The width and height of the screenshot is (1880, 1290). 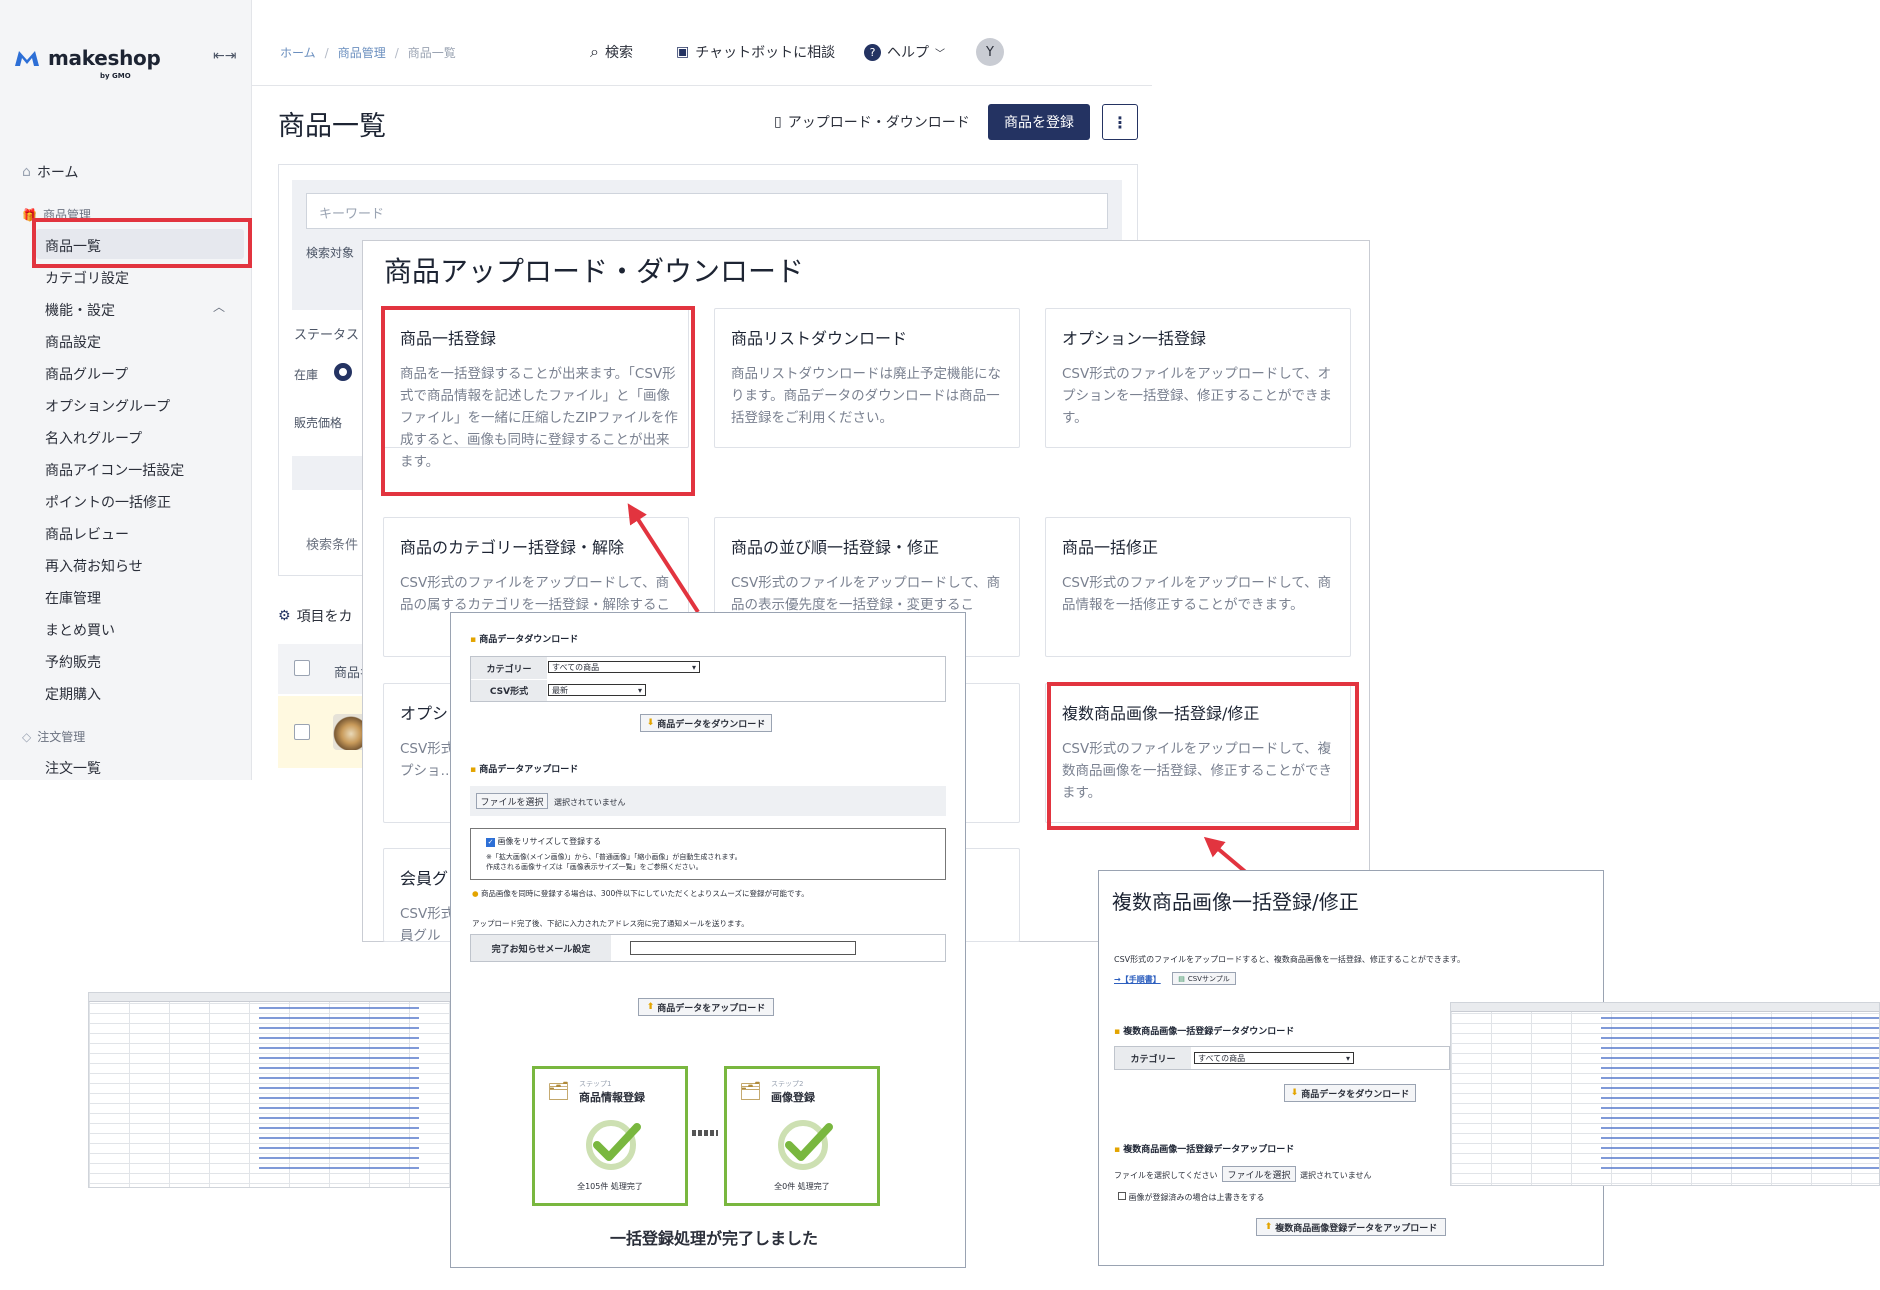 What do you see at coordinates (711, 1008) in the screenshot?
I see `upload-button-label: 商品データをアップロード` at bounding box center [711, 1008].